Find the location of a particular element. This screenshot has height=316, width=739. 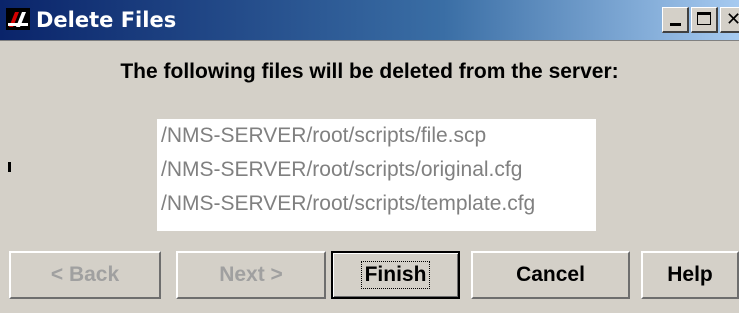

maximize-button is located at coordinates (704, 20).